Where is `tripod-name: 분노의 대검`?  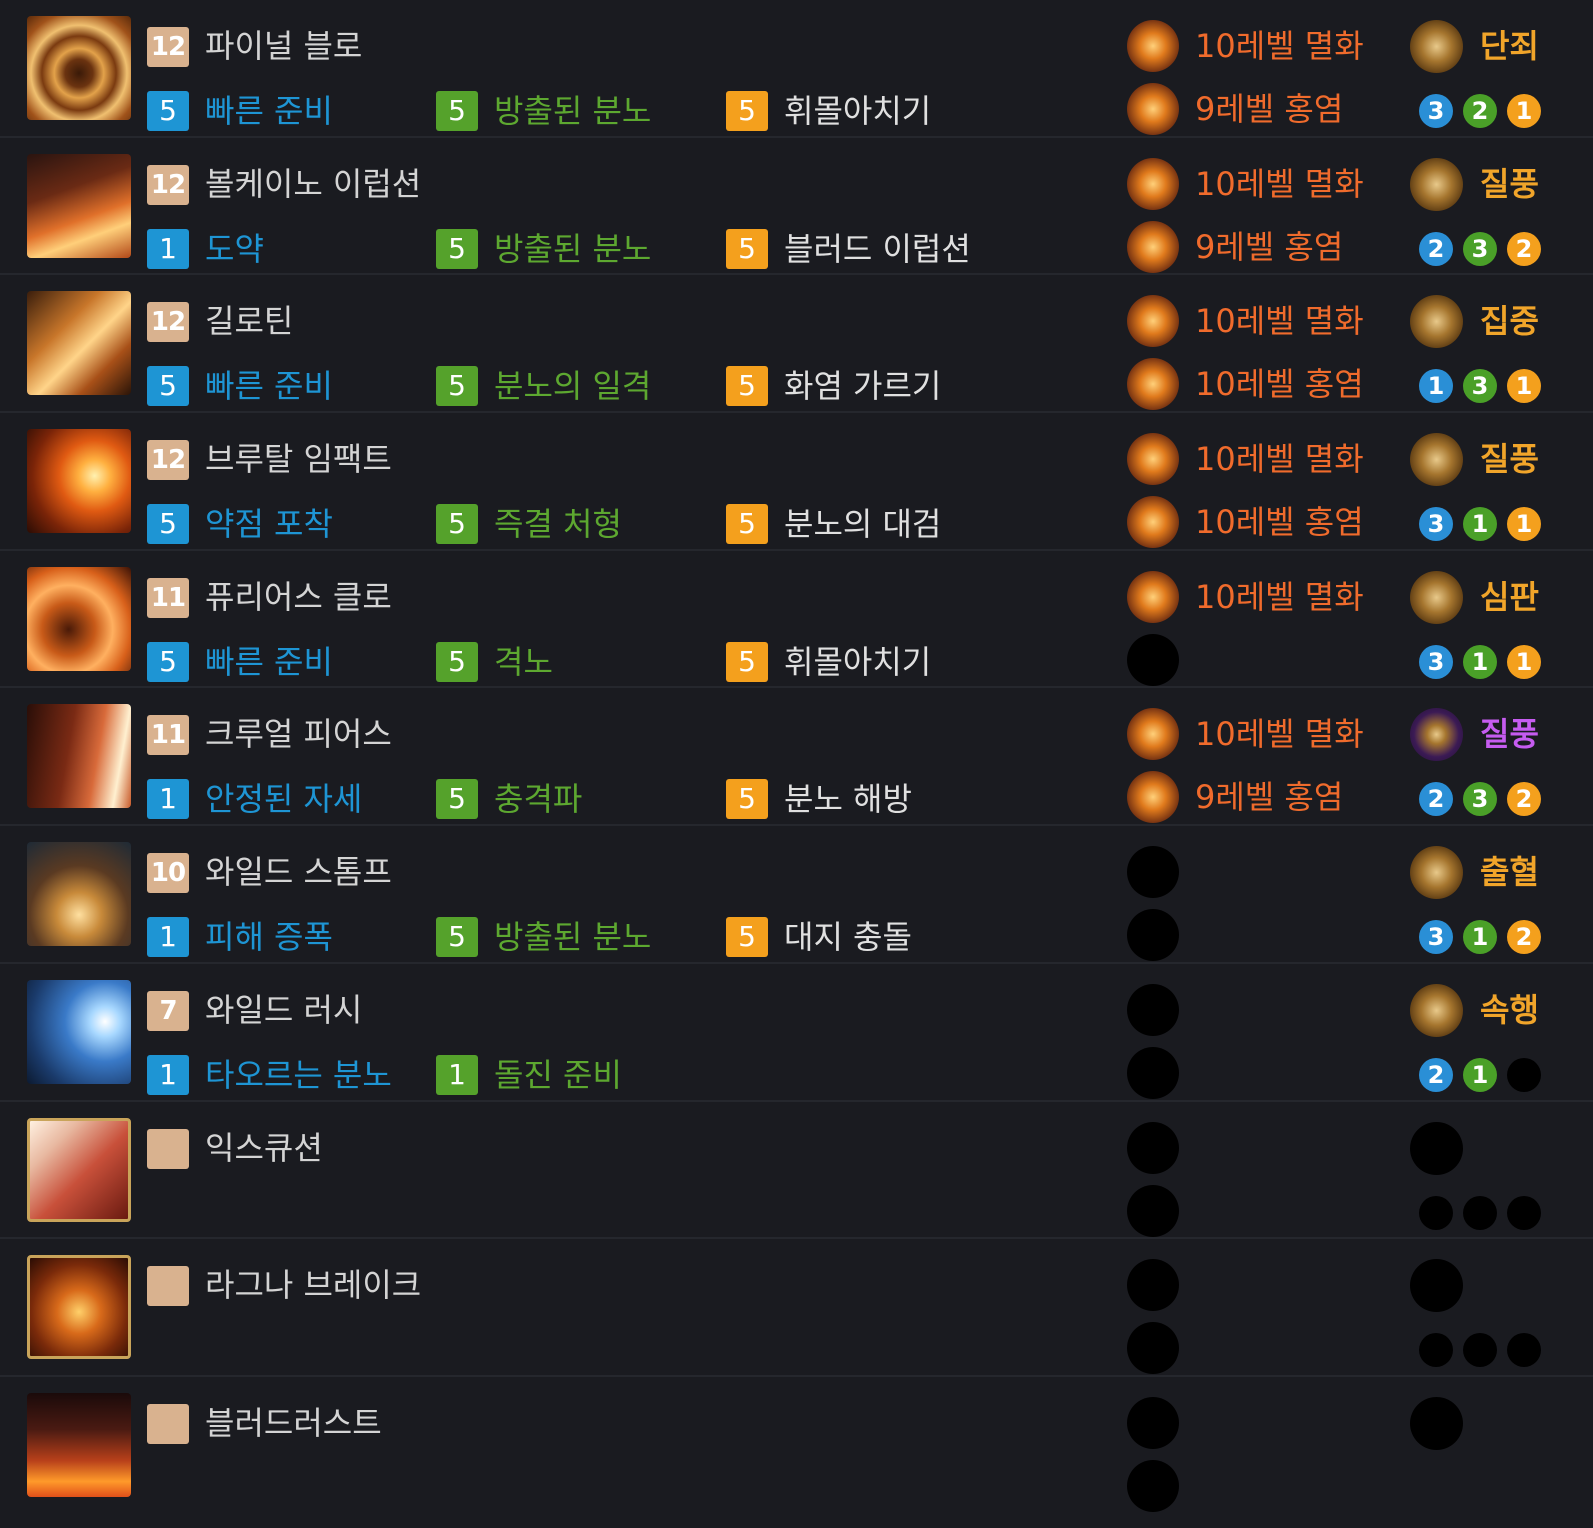 tripod-name: 분노의 대검 is located at coordinates (863, 524).